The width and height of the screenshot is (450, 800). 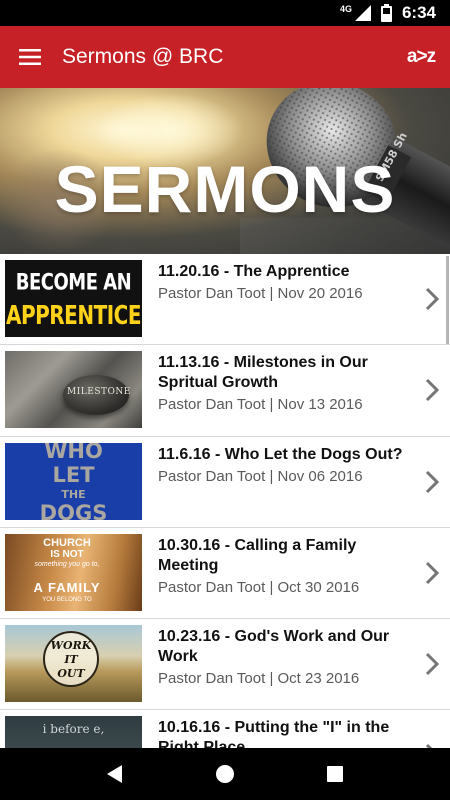 I want to click on thumb-text: something you go to,, so click(x=67, y=564).